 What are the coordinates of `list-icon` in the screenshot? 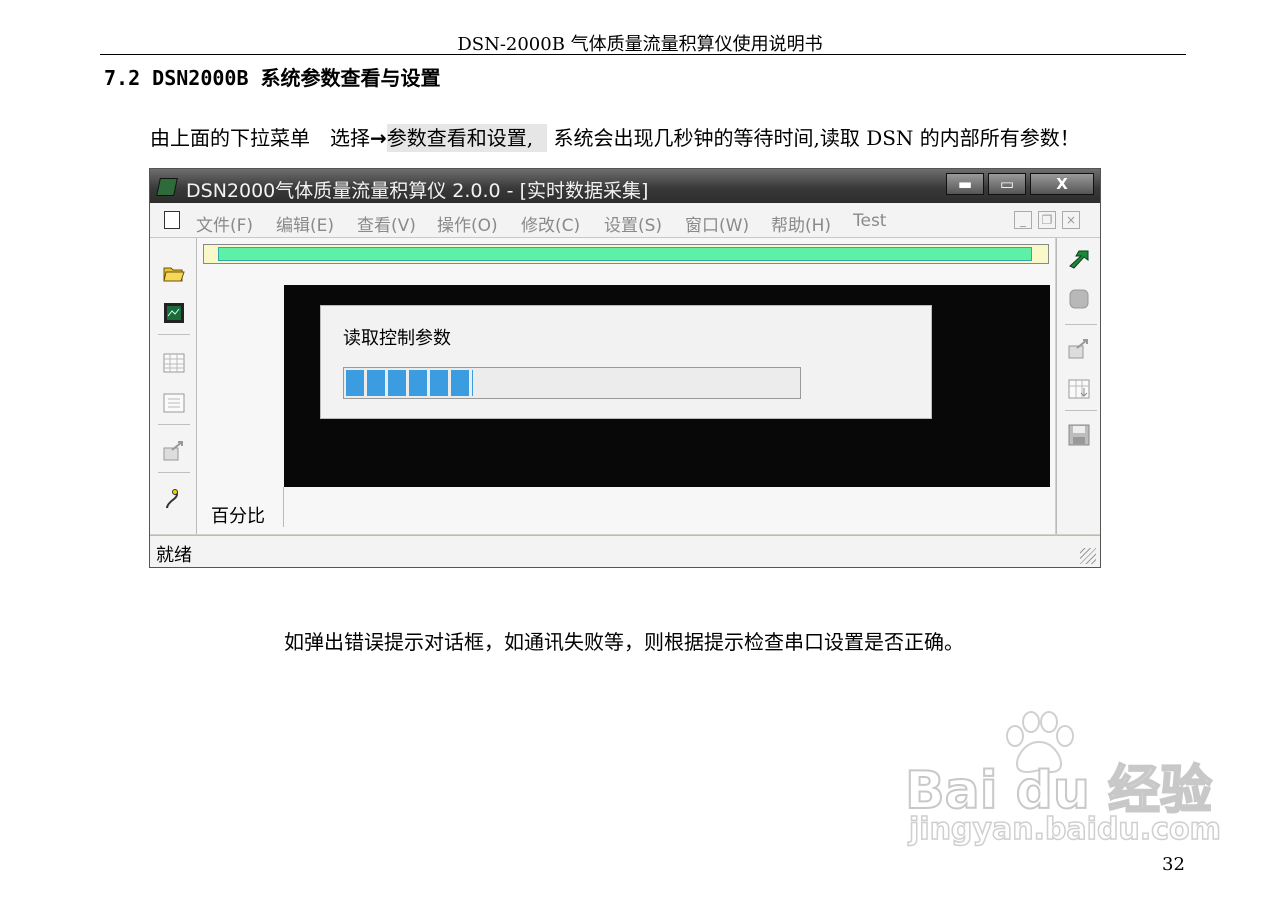 It's located at (174, 403).